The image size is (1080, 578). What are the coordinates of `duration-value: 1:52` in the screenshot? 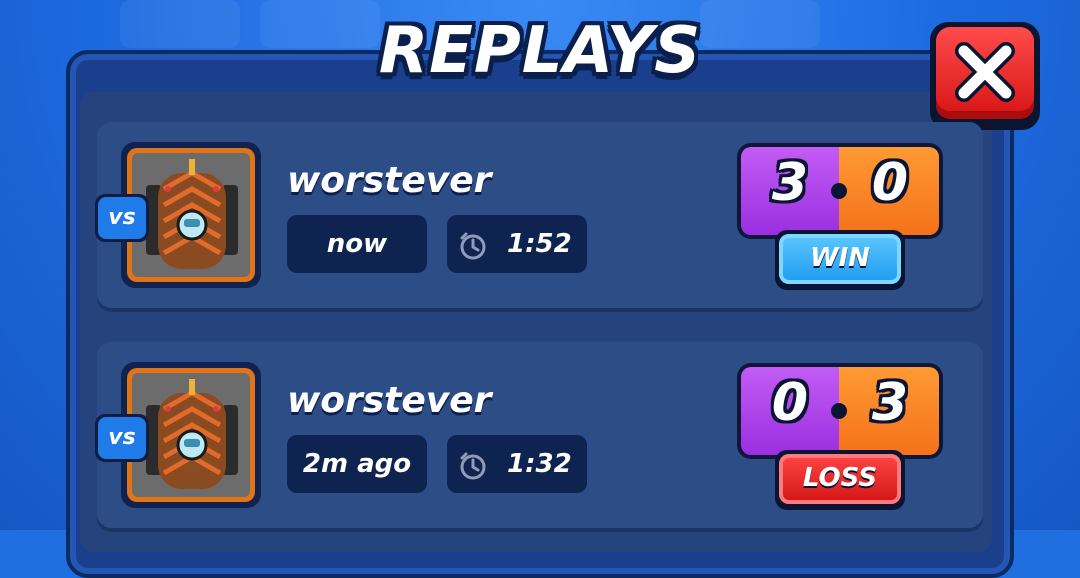 It's located at (539, 244).